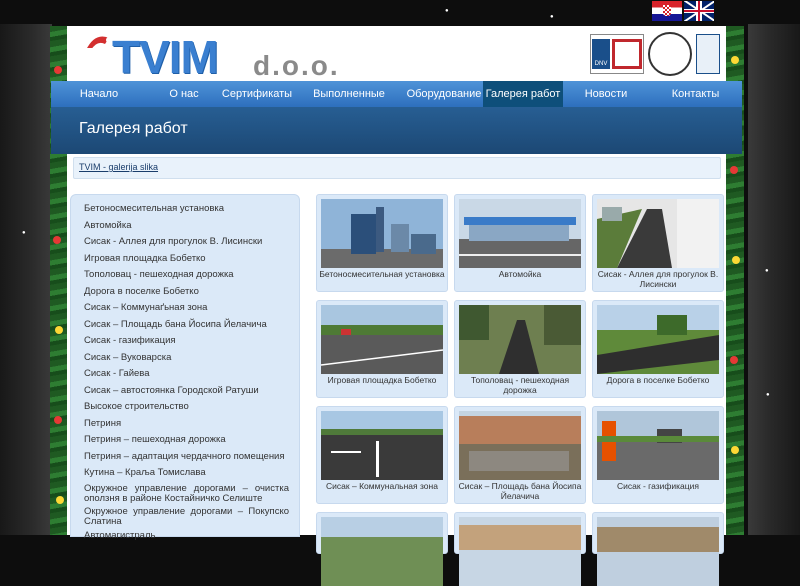 Image resolution: width=800 pixels, height=586 pixels. Describe the element at coordinates (520, 385) in the screenshot. I see `gallery-caption: Тополовац - пешеходная дорожка` at that location.